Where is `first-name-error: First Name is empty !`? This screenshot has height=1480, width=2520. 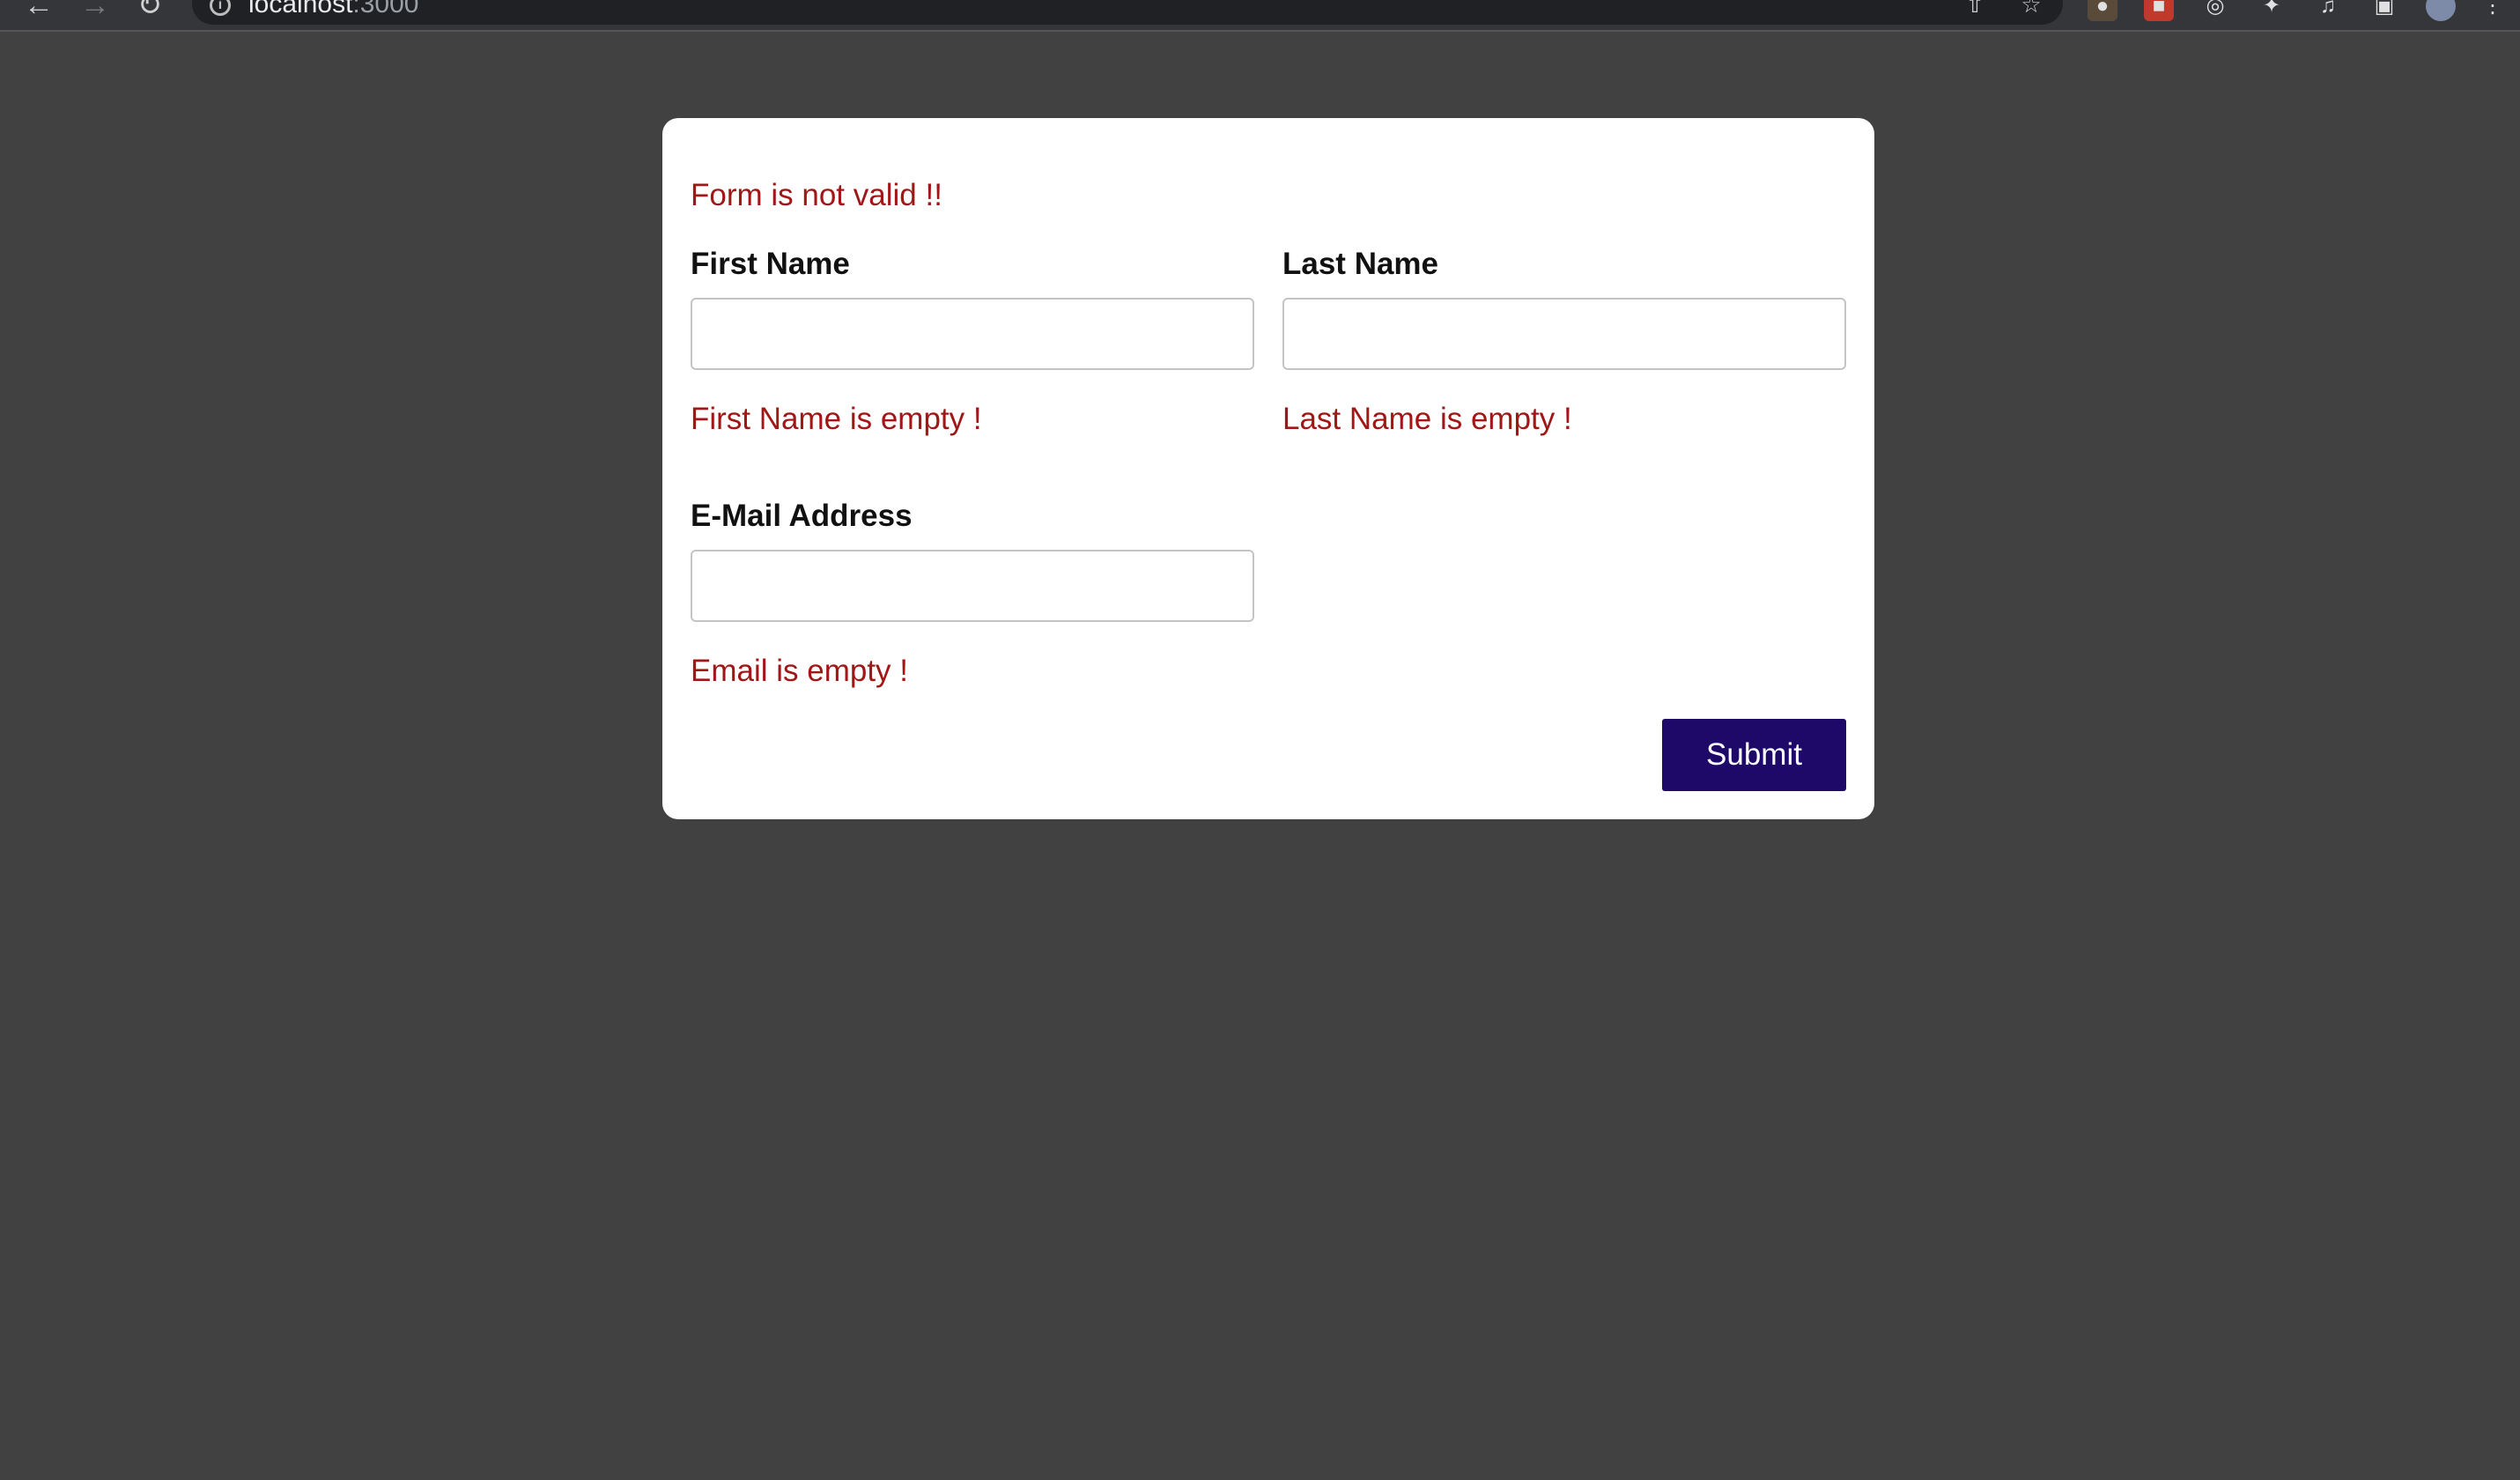 first-name-error: First Name is empty ! is located at coordinates (836, 419).